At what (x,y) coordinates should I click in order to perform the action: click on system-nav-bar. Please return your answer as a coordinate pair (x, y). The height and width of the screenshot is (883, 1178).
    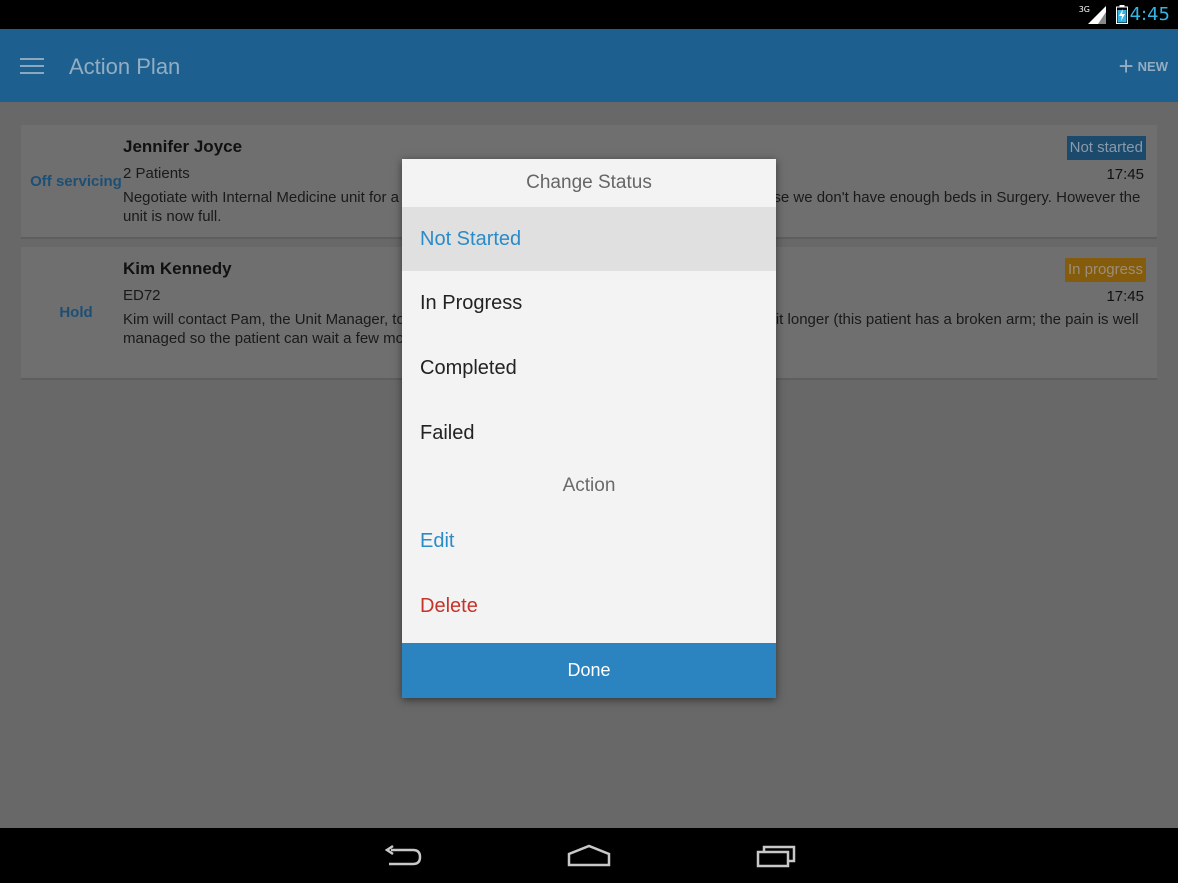
    Looking at the image, I should click on (589, 855).